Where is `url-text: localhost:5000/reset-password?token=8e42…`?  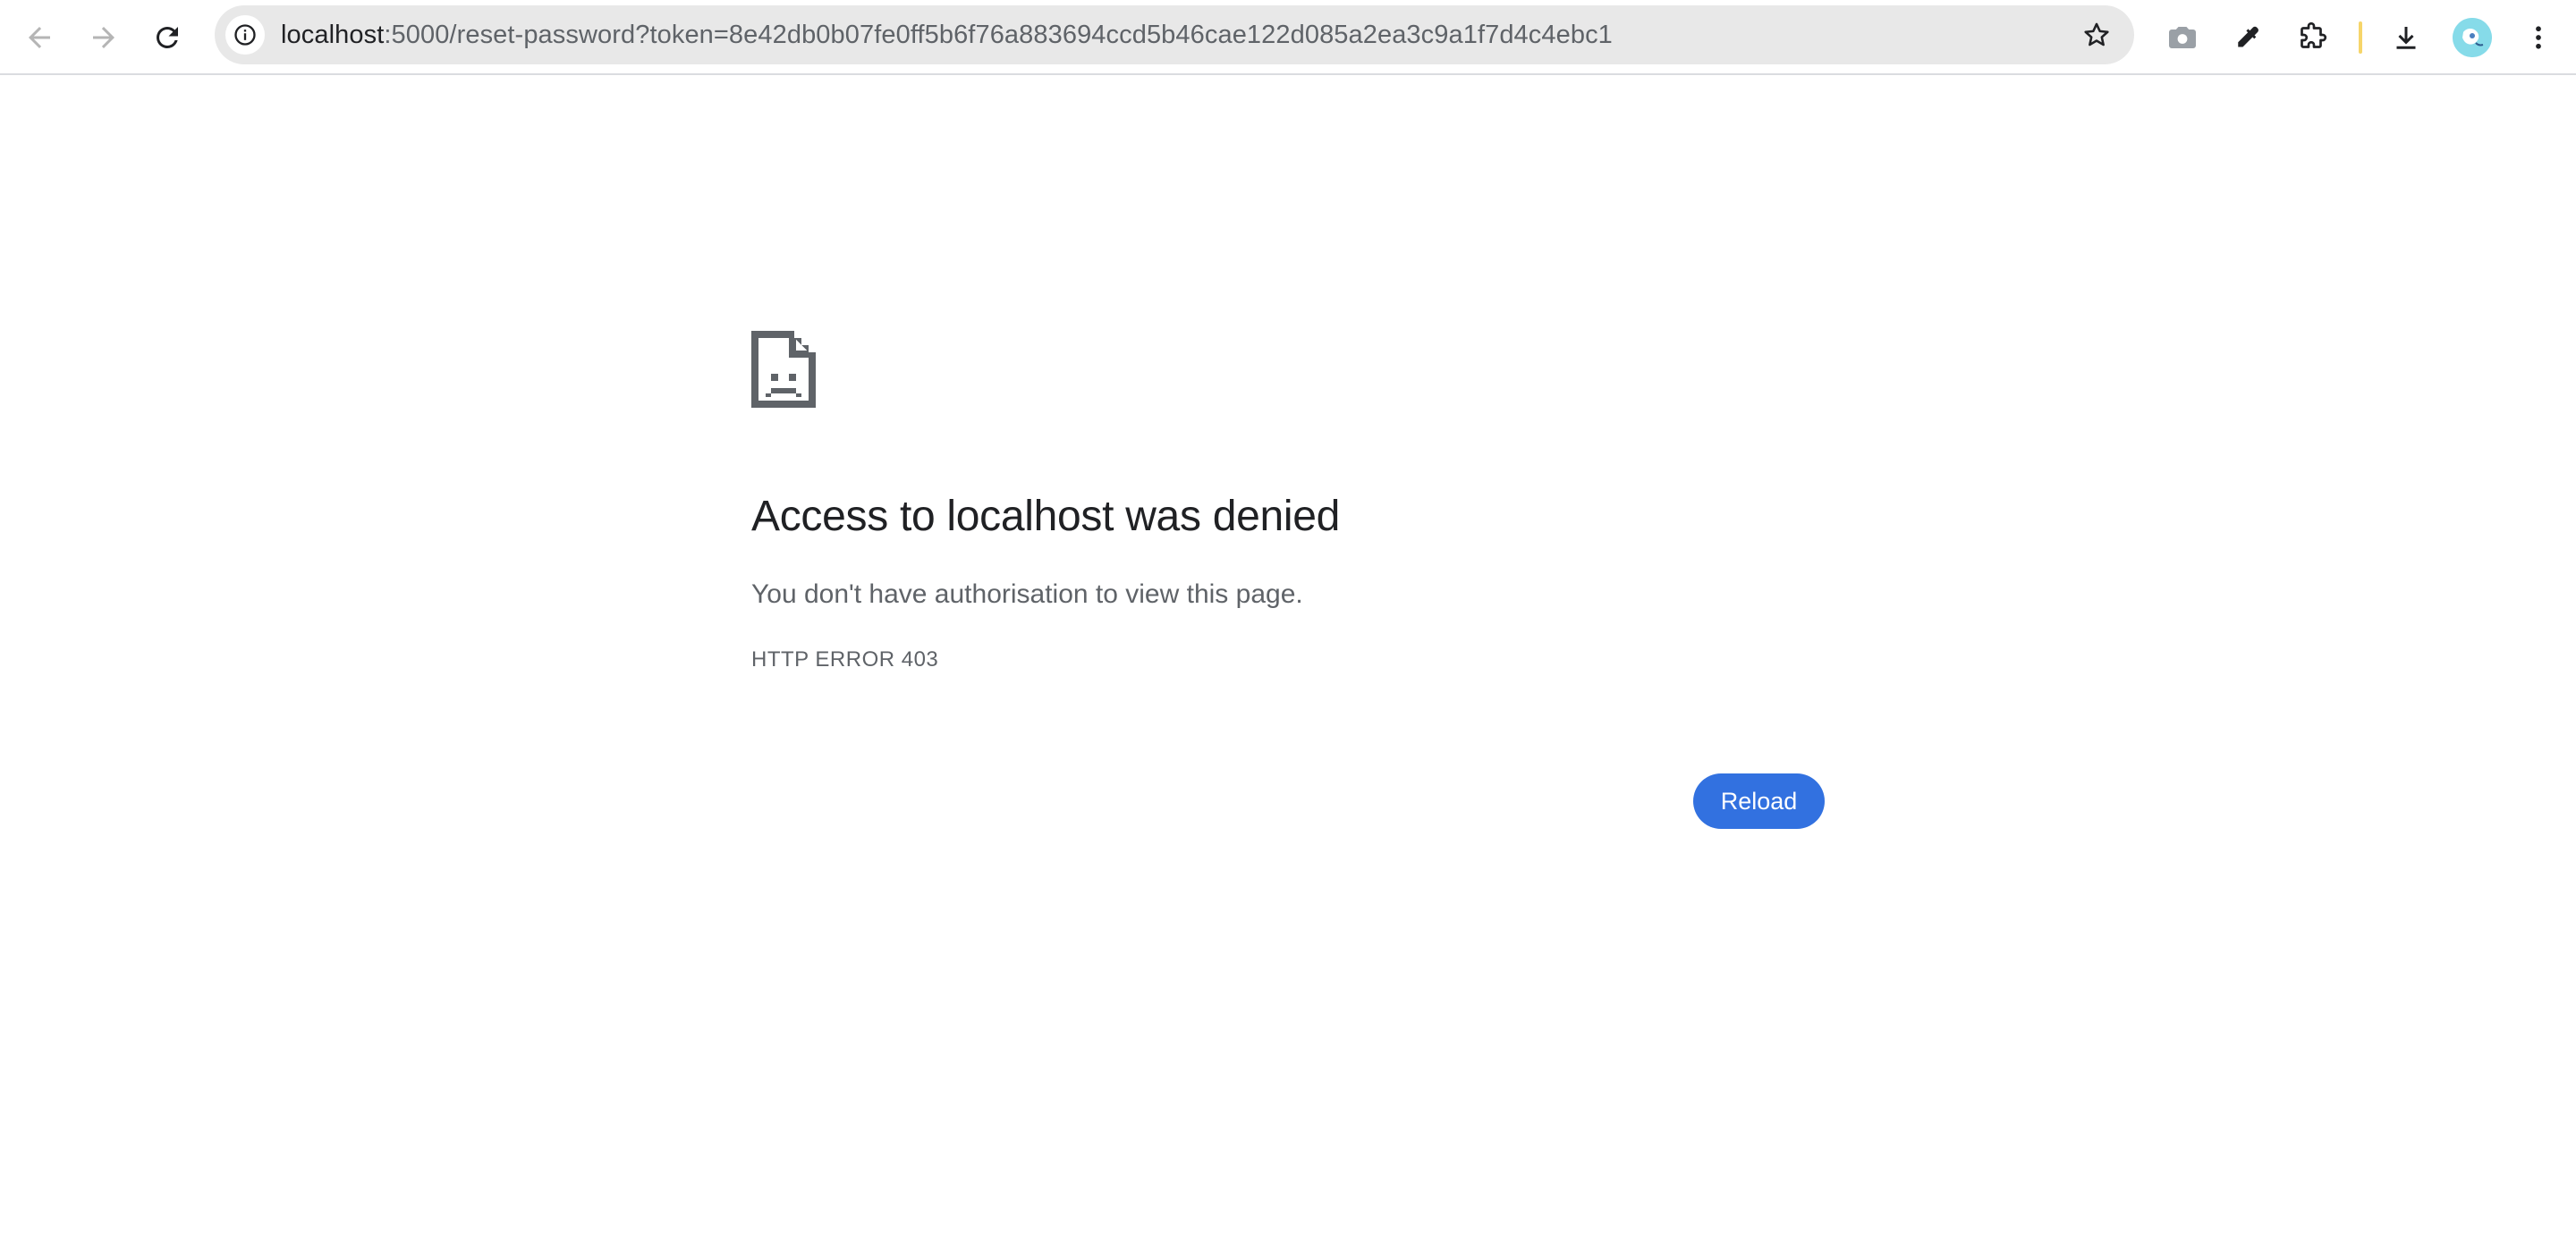
url-text: localhost:5000/reset-password?token=8e42… is located at coordinates (947, 34).